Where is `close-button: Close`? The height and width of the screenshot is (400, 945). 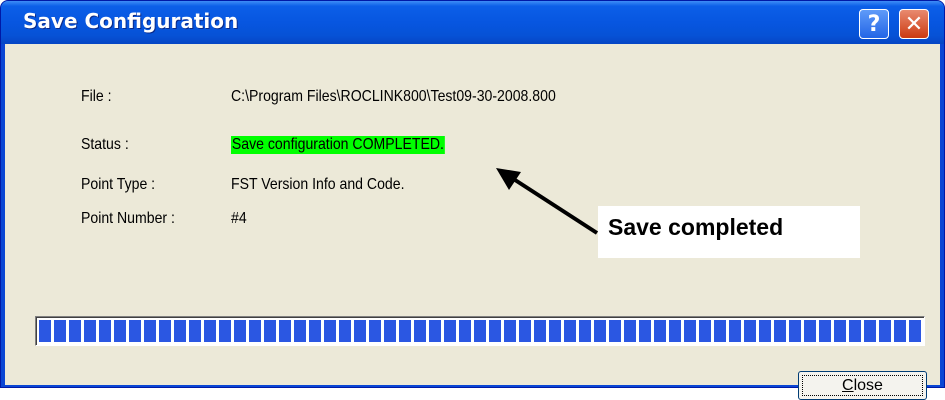 close-button: Close is located at coordinates (862, 385).